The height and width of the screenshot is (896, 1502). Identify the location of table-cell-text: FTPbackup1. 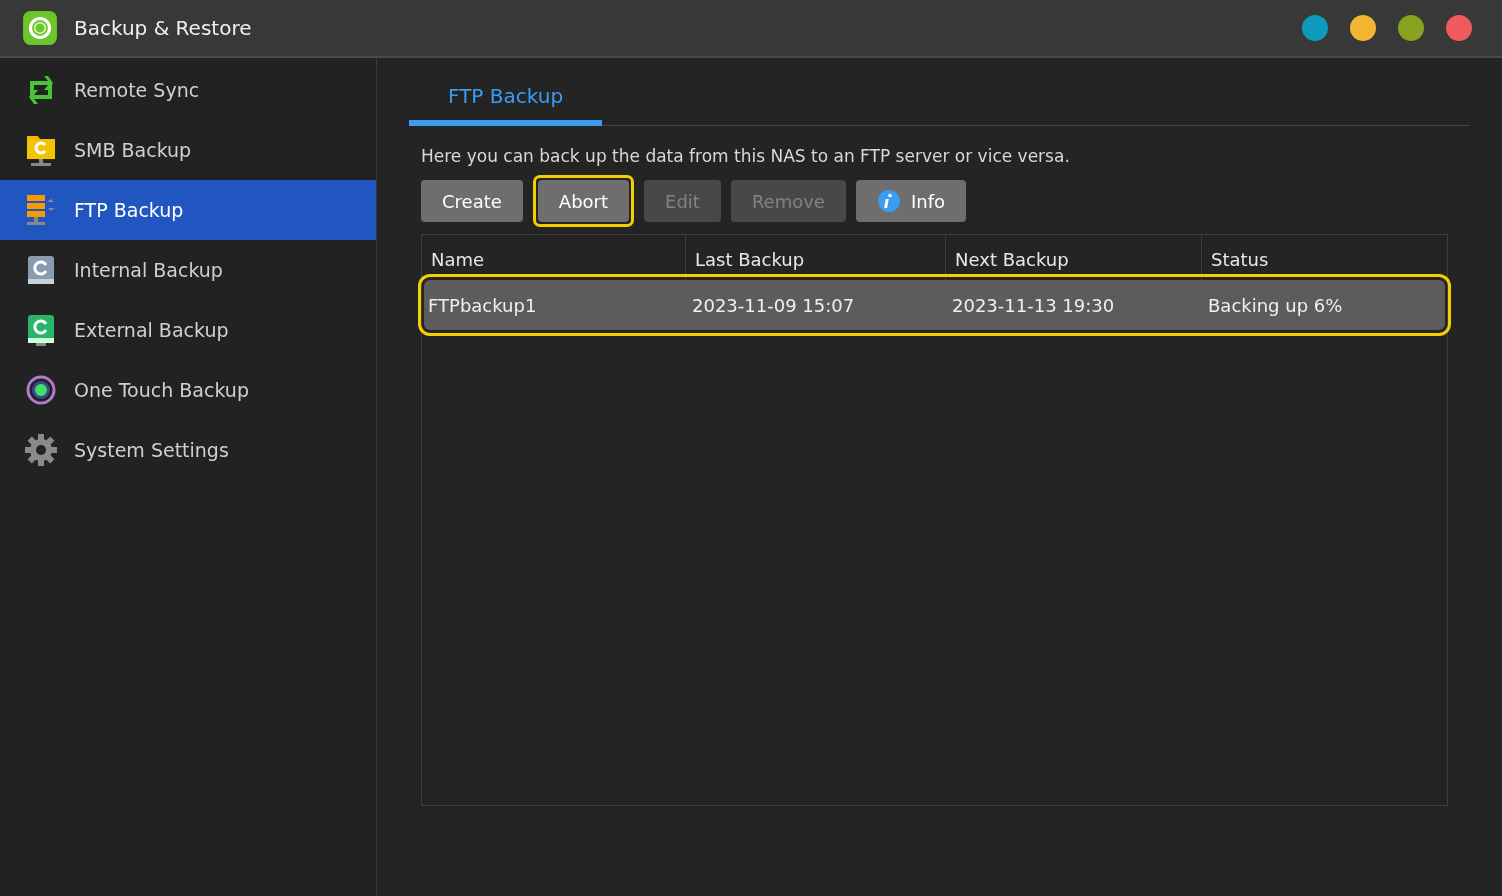
(482, 305).